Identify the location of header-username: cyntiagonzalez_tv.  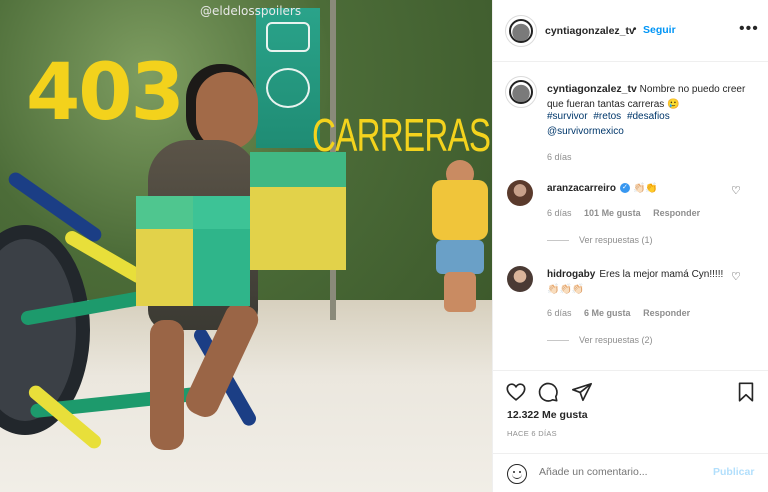
(590, 31).